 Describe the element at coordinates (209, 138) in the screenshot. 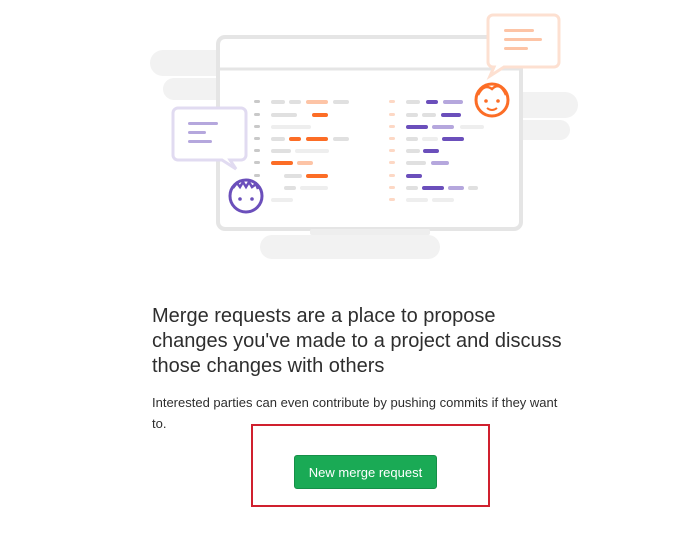

I see `speech-bubble-left-icon` at that location.